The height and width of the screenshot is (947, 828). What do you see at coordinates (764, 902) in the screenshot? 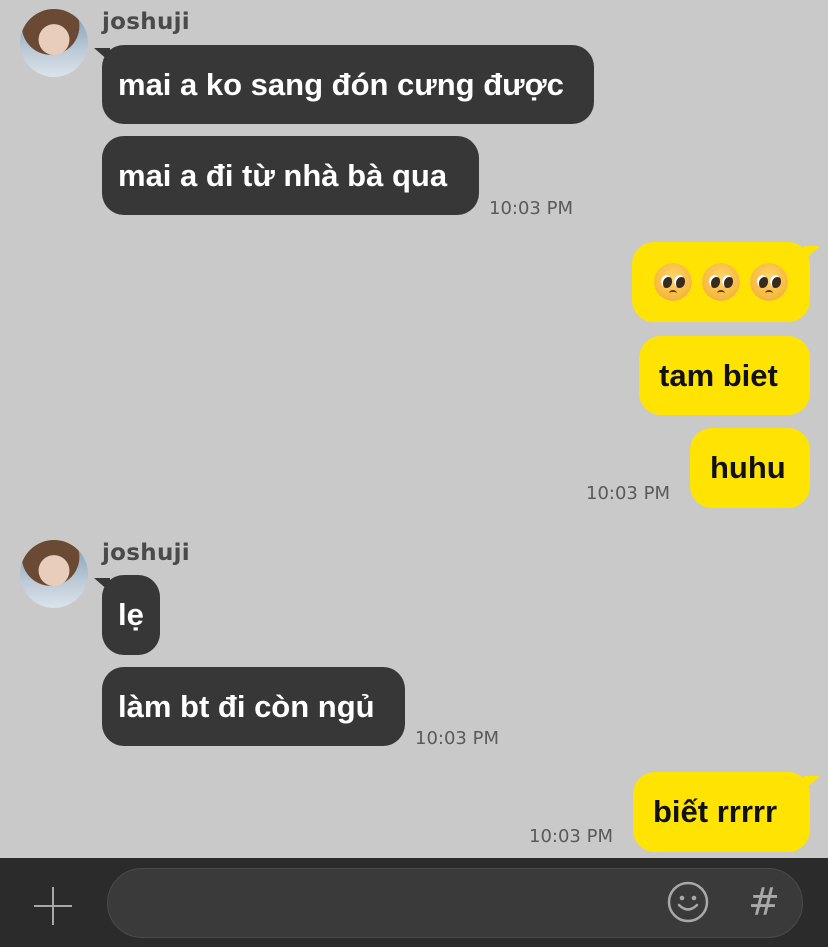
I see `hash-icon: #` at bounding box center [764, 902].